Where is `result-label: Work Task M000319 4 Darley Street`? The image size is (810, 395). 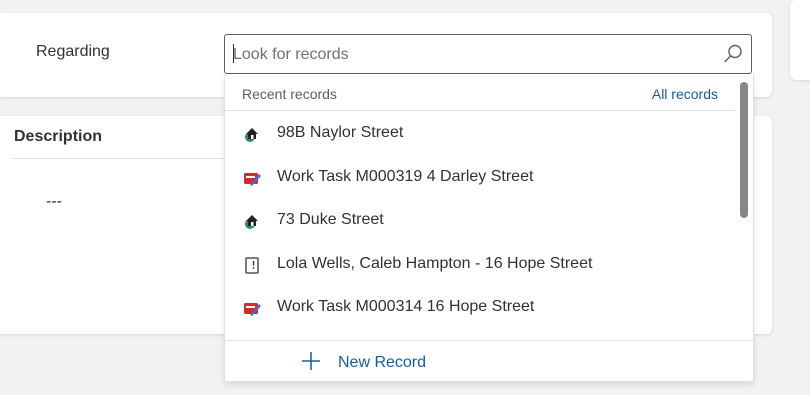
result-label: Work Task M000319 4 Darley Street is located at coordinates (405, 176).